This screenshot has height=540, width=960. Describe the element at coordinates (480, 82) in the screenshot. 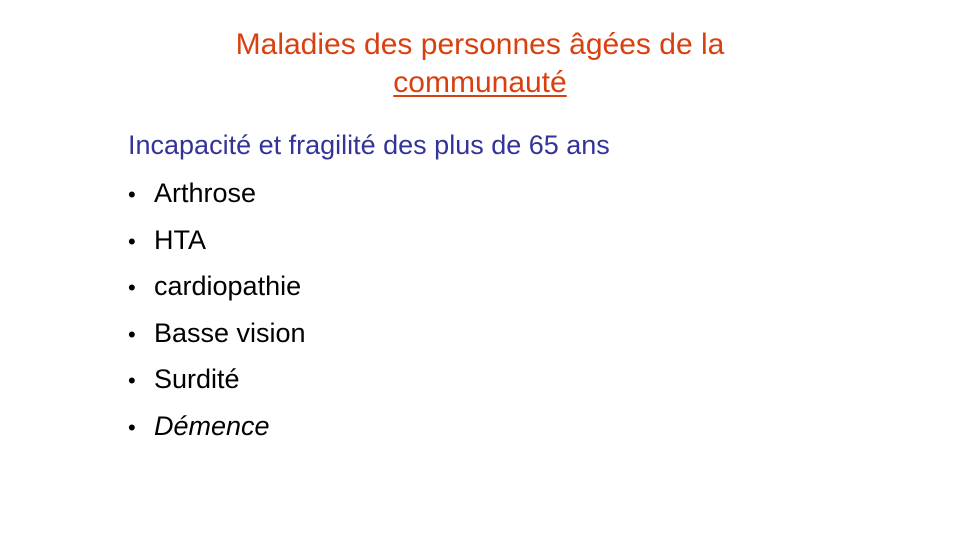

I see `title-line-2: communauté` at that location.